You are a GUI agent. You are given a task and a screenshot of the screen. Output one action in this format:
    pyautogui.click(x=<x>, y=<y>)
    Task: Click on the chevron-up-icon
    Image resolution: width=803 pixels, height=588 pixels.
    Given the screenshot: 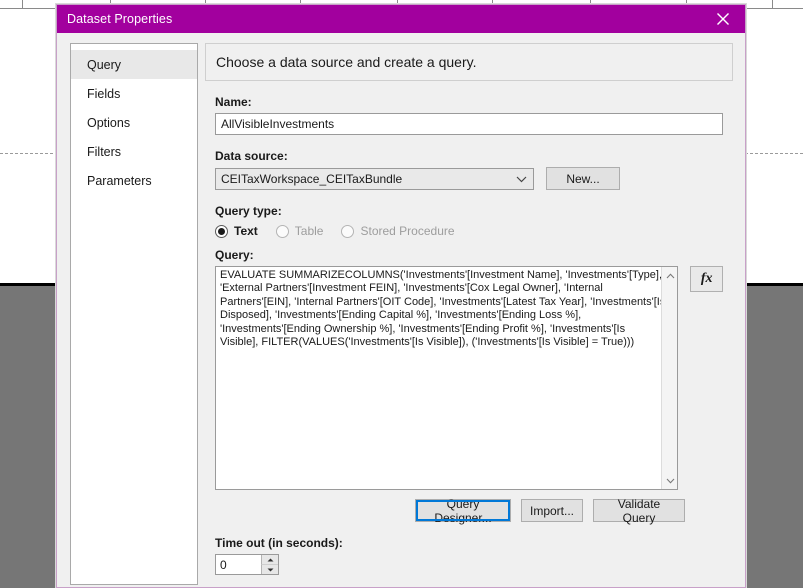 What is the action you would take?
    pyautogui.click(x=670, y=275)
    